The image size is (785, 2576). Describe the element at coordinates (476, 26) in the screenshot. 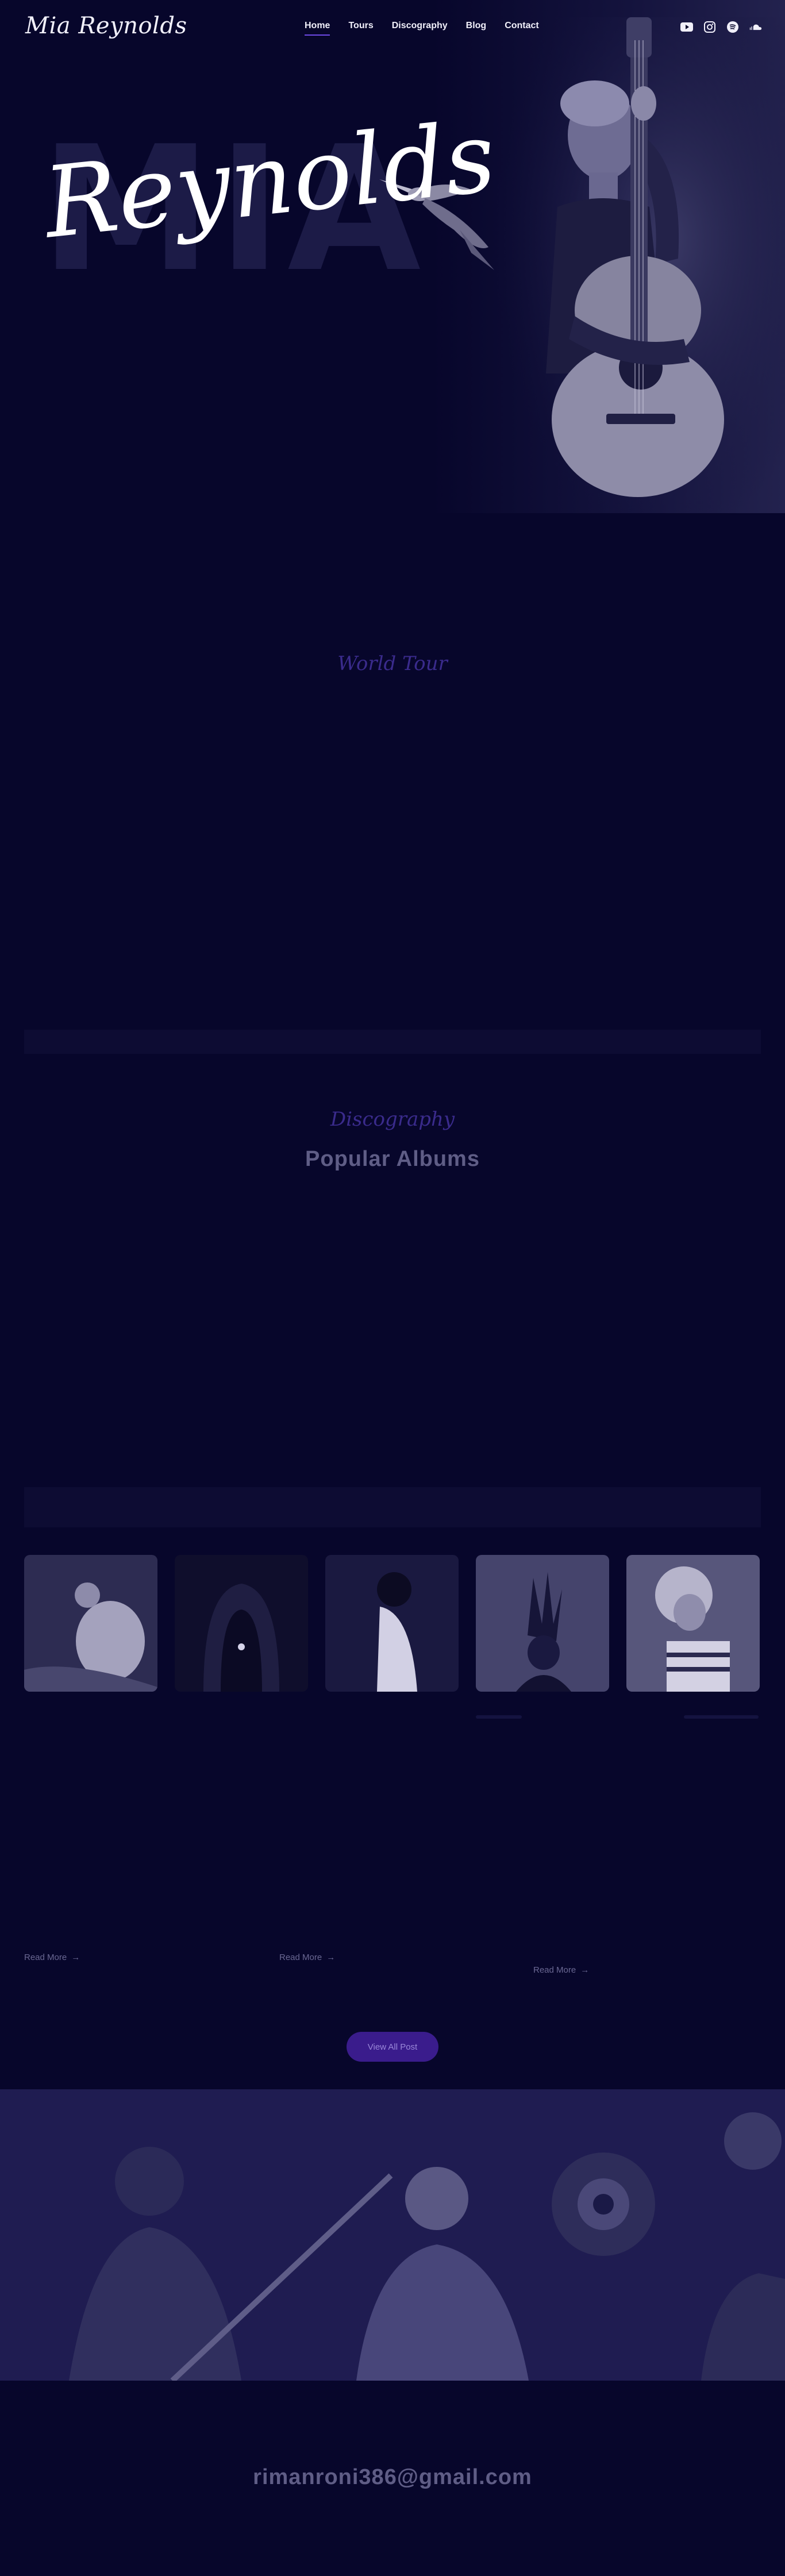

I see `nav-item-blog: Blog` at that location.